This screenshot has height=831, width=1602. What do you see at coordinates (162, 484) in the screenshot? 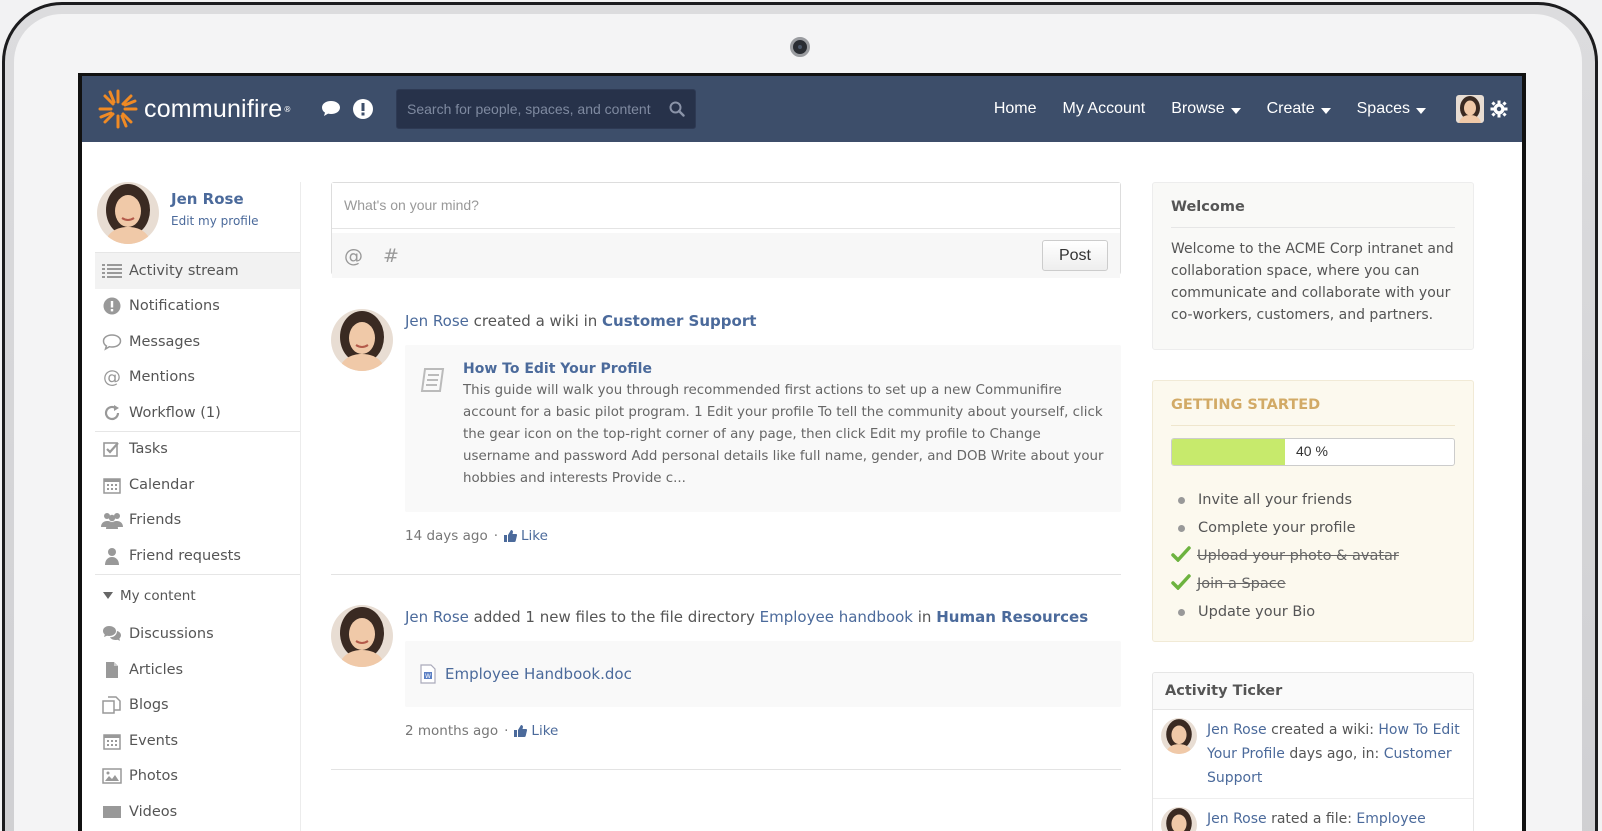
I see `sidebar-item-label: Calendar` at bounding box center [162, 484].